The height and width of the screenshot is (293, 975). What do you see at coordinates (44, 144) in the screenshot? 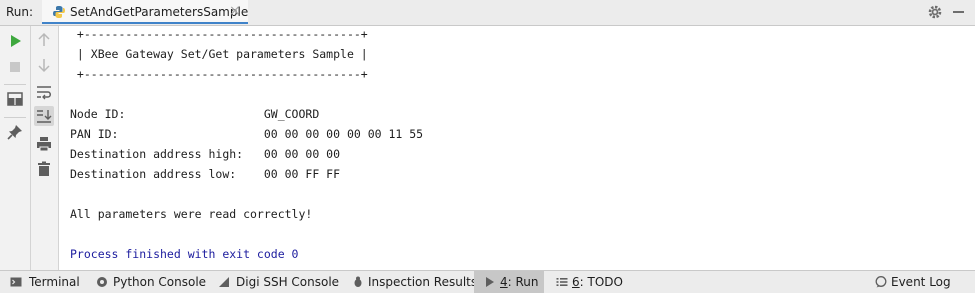
I see `print-icon` at bounding box center [44, 144].